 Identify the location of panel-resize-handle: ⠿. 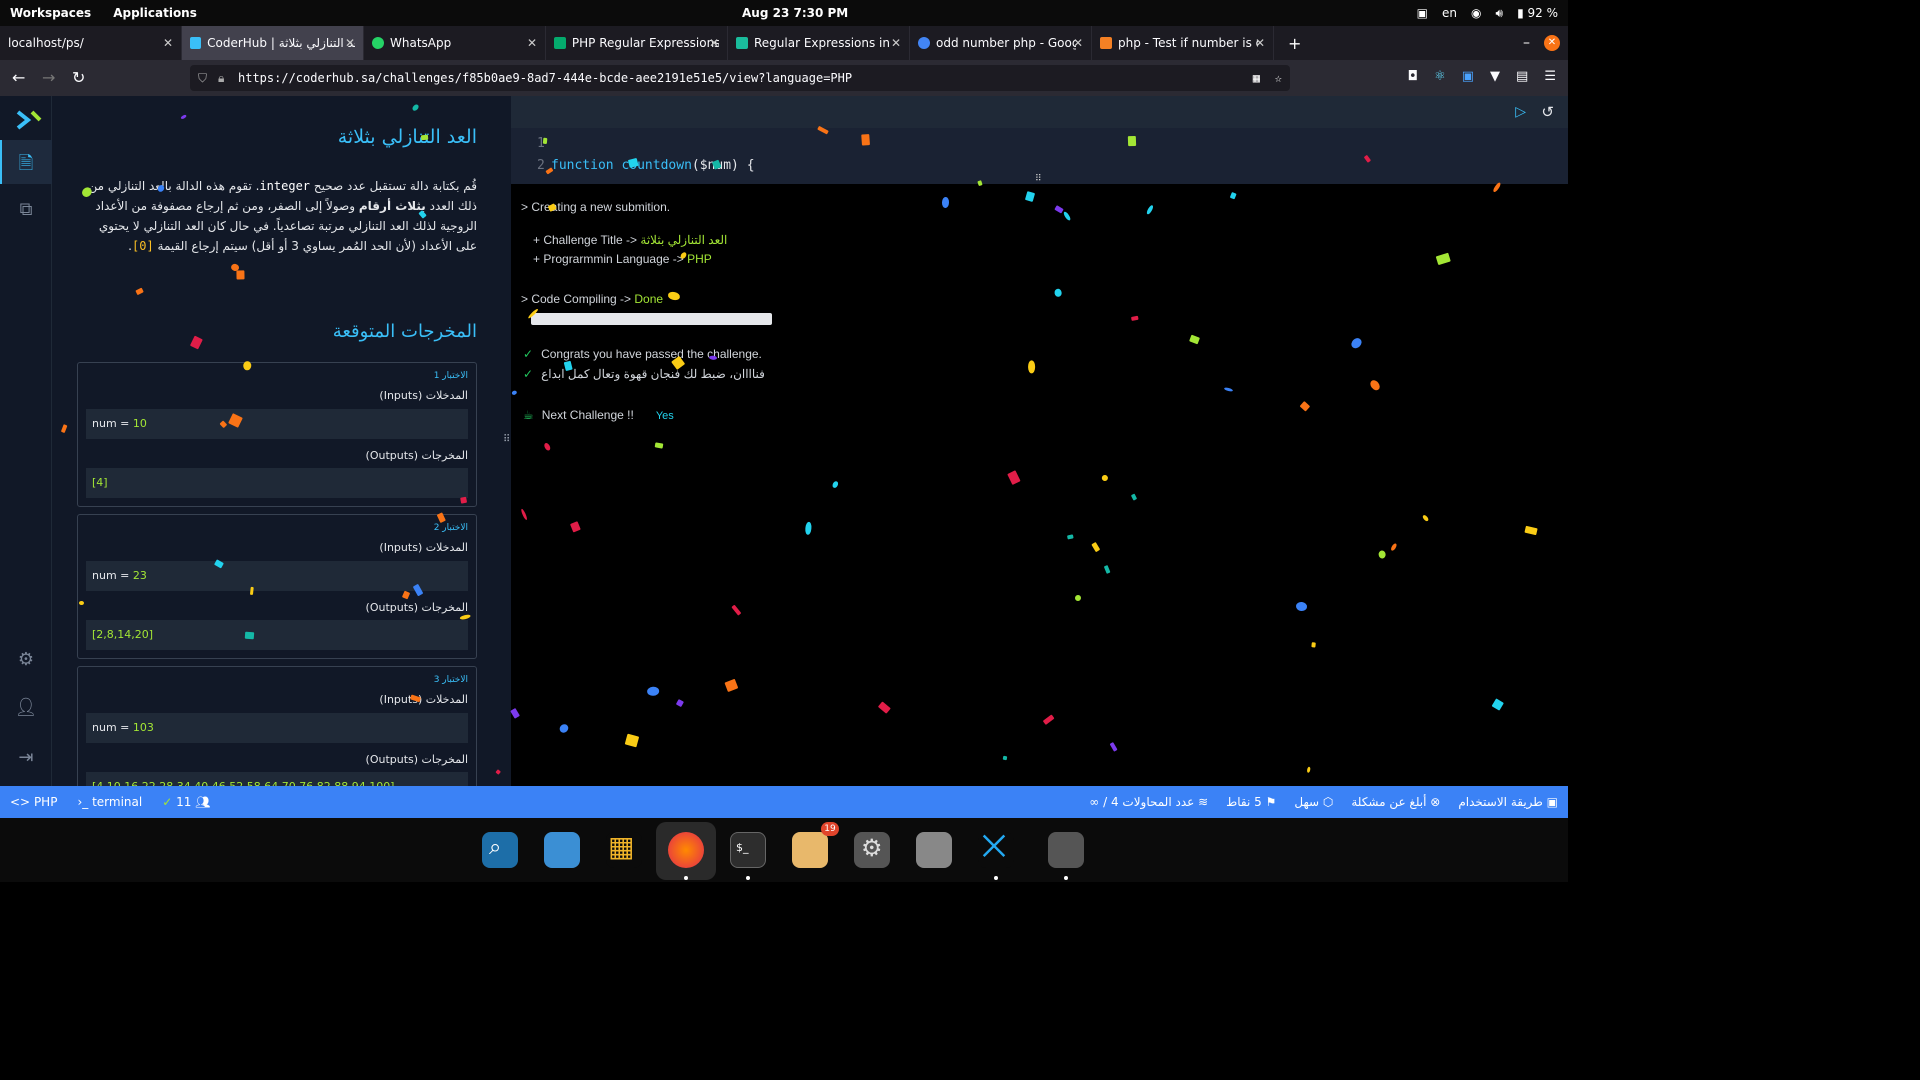
(505, 441).